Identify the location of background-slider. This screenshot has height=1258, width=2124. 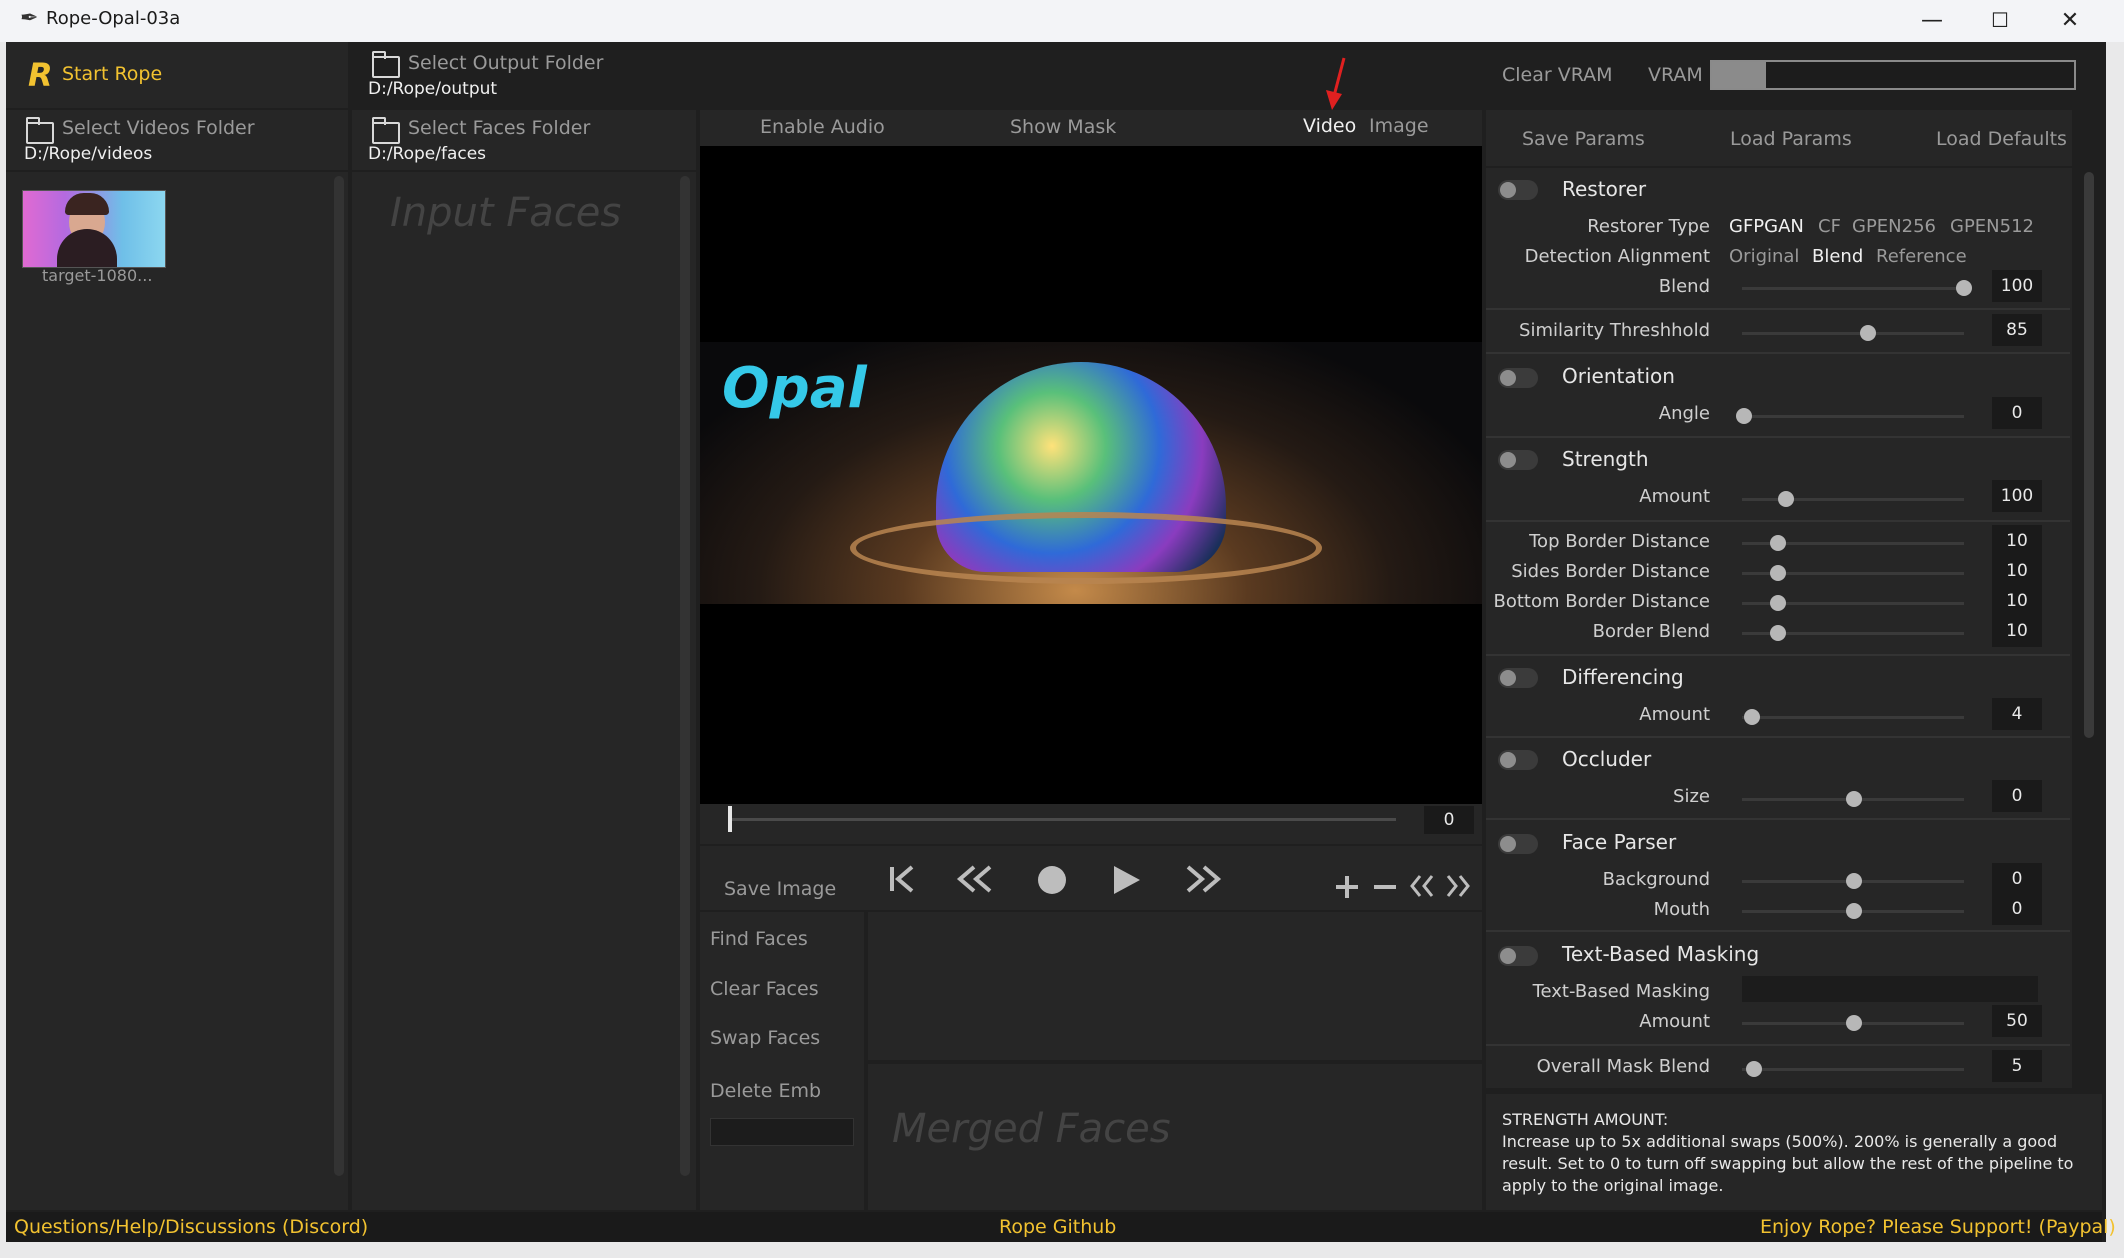
(1853, 881).